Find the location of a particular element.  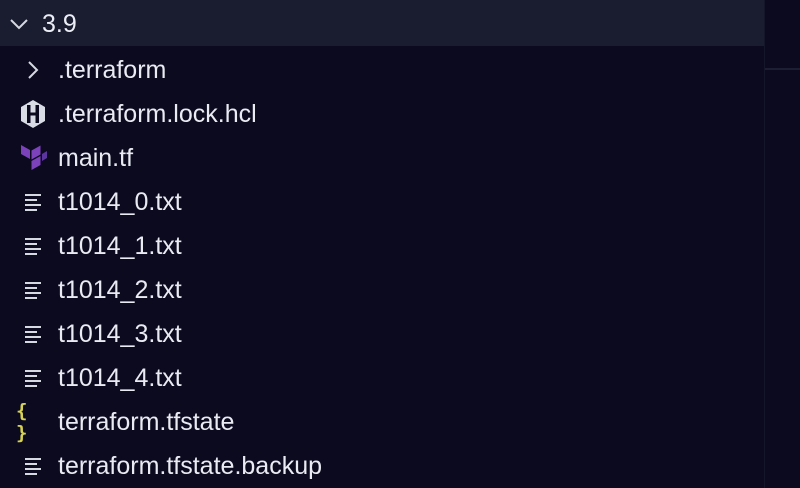

tree-item-terraform-tfstate-backup: terraform.tfstate.backup is located at coordinates (382, 465).